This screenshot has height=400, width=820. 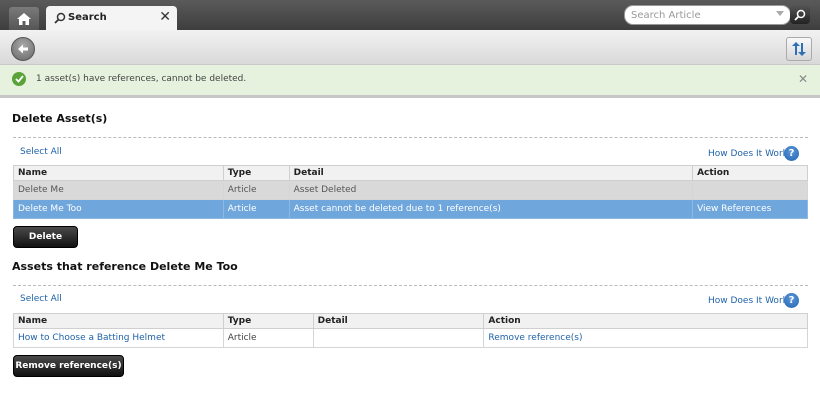 What do you see at coordinates (750, 209) in the screenshot?
I see `view-references-link: View References` at bounding box center [750, 209].